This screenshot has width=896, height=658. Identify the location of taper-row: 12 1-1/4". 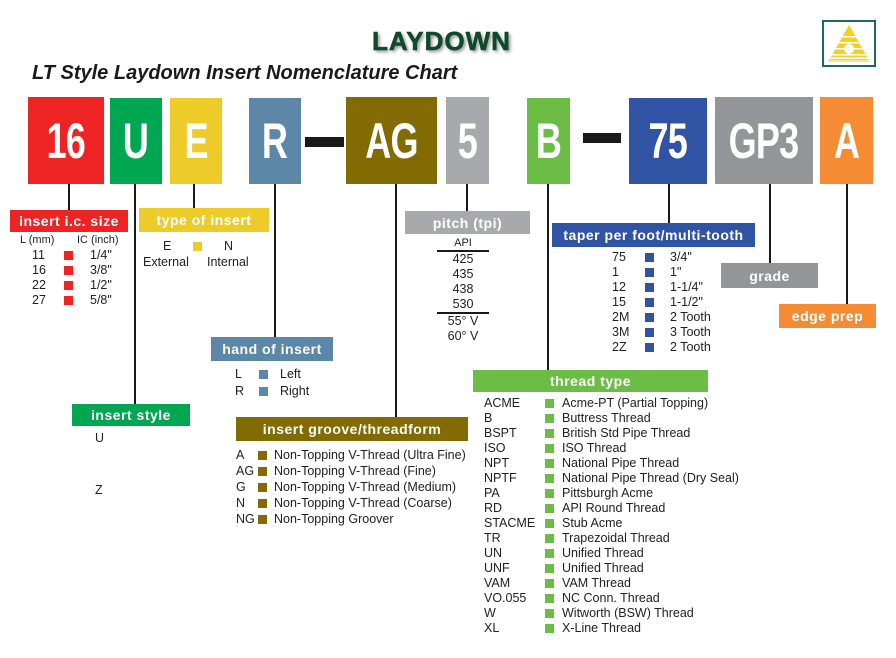
(657, 287).